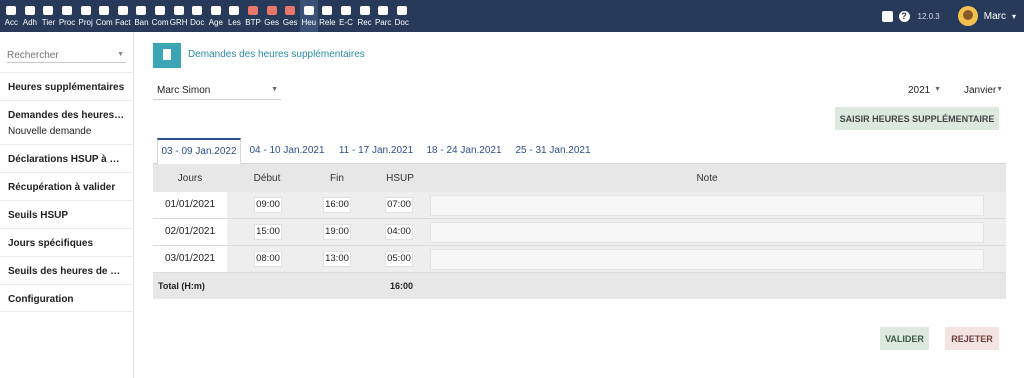 Image resolution: width=1024 pixels, height=378 pixels. I want to click on sidebar-item-overtime: Heures supplémentaires, so click(66, 86).